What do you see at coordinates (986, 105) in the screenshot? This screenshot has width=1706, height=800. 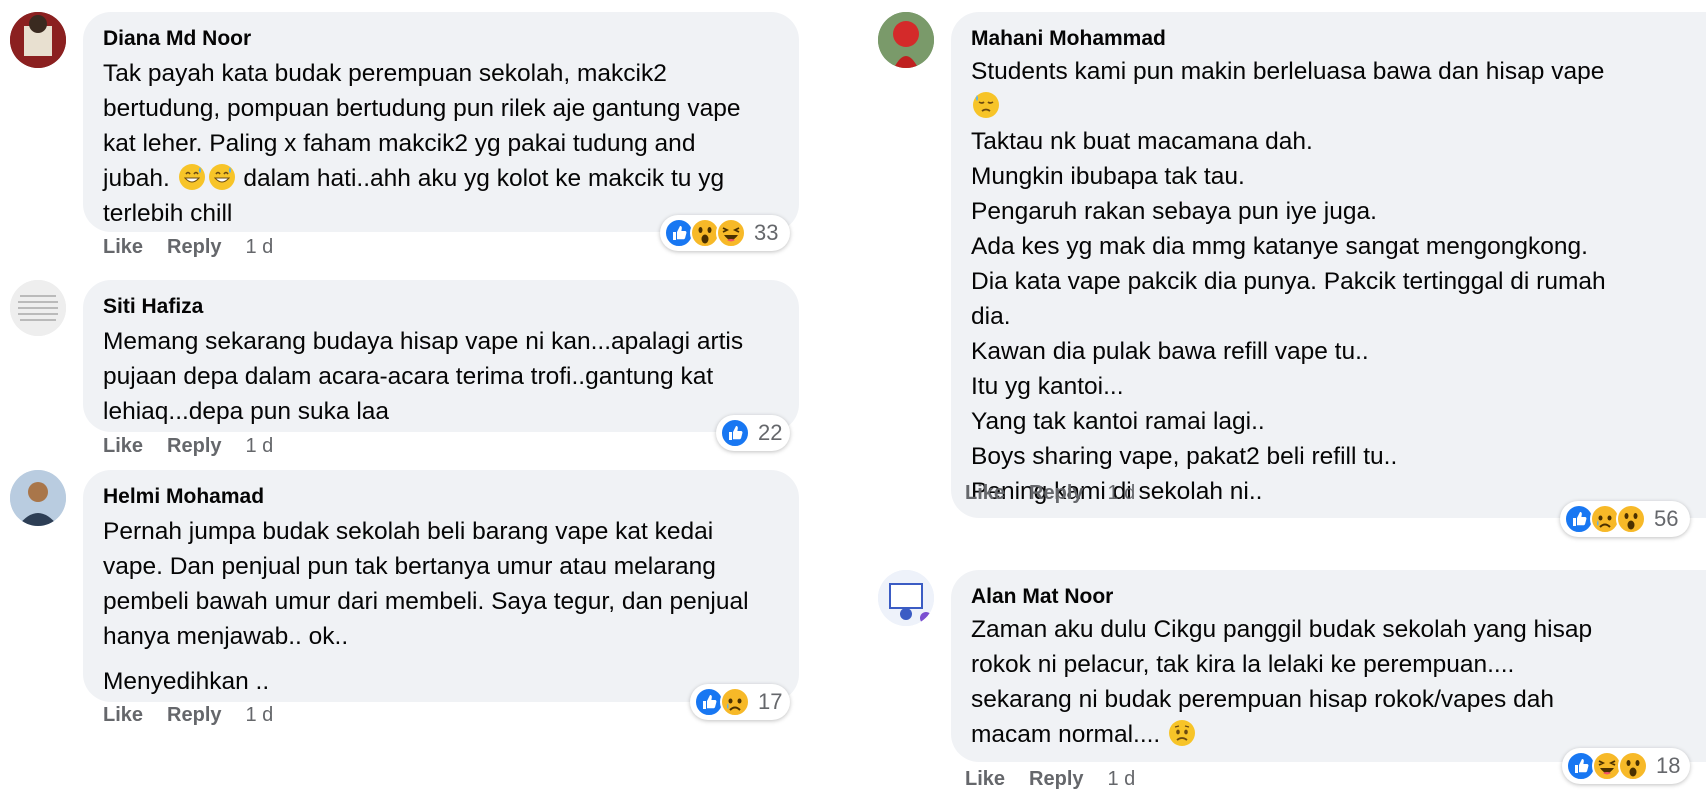 I see `downcast-sweat-emoji-icon` at bounding box center [986, 105].